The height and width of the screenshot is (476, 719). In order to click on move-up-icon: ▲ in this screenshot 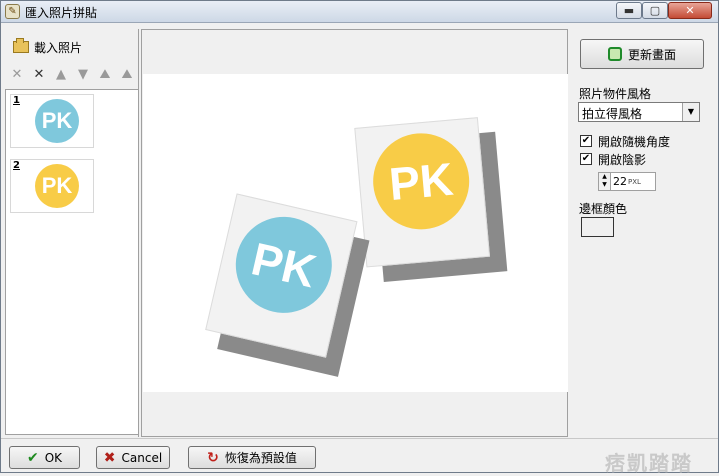, I will do `click(61, 74)`.